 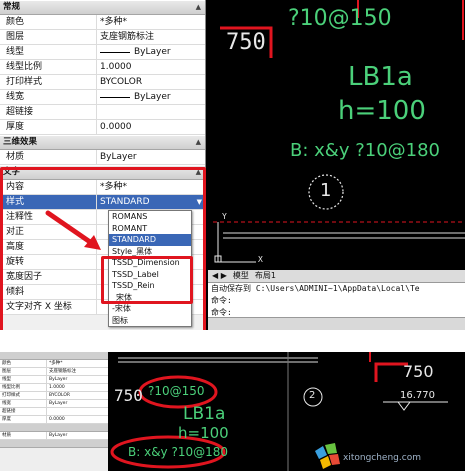 What do you see at coordinates (312, 395) in the screenshot?
I see `axis-number-2: 2` at bounding box center [312, 395].